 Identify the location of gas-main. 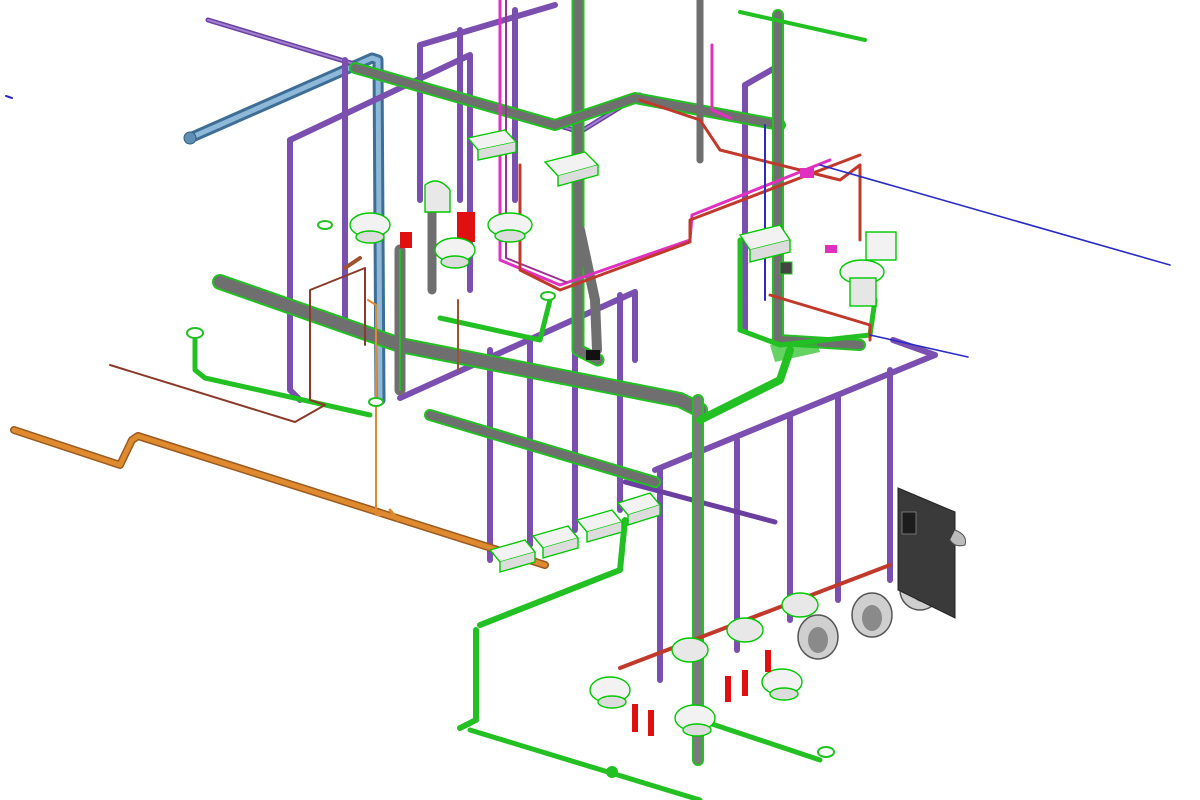
(279, 497).